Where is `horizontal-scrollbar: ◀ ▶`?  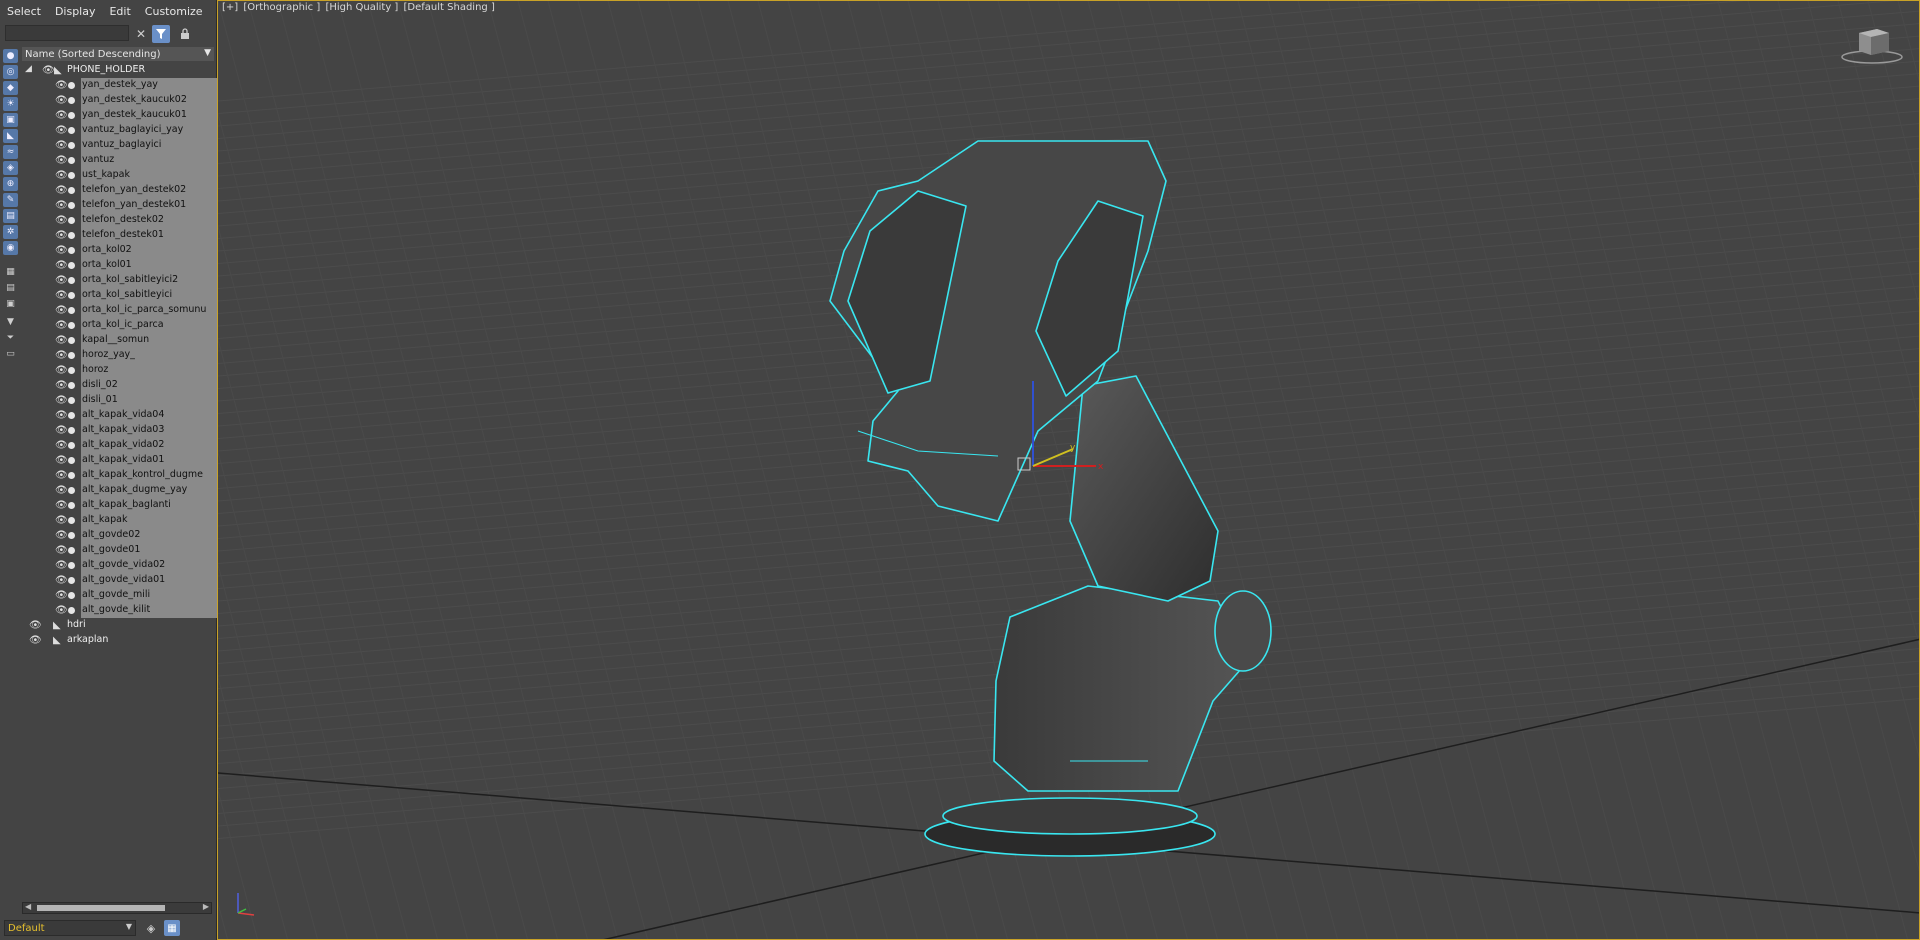
horizontal-scrollbar: ◀ ▶ is located at coordinates (117, 908).